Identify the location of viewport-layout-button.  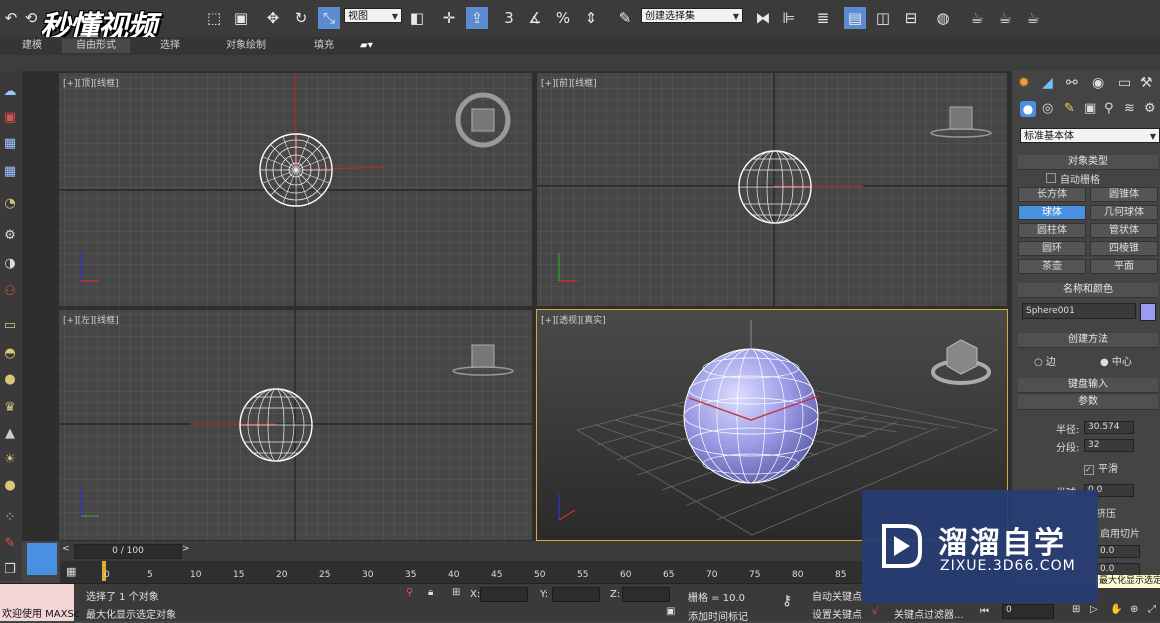
(42, 559).